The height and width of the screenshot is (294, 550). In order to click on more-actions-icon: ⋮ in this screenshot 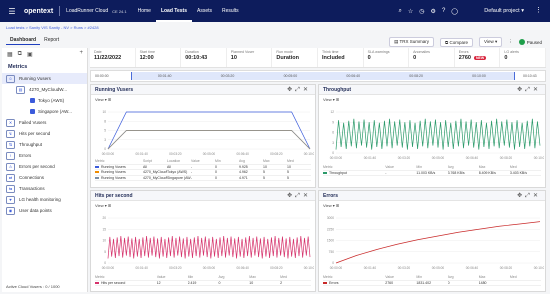, I will do `click(510, 42)`.